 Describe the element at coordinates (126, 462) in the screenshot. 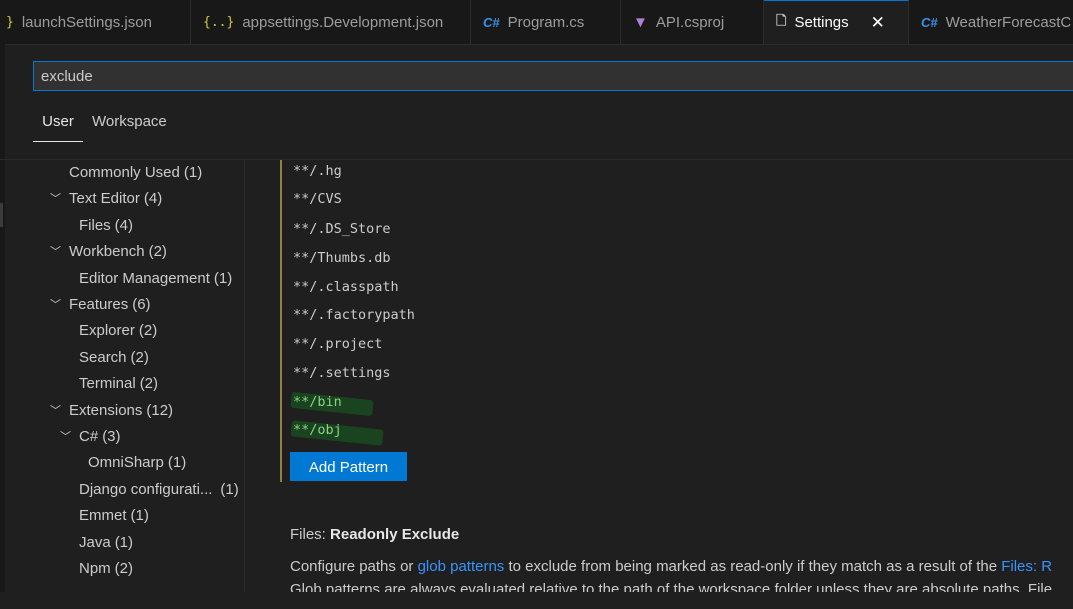

I see `toc-label: OmniSharp` at that location.